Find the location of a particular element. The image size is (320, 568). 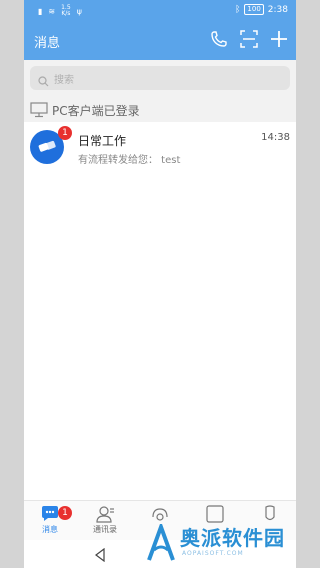

search-input: 搜索 is located at coordinates (160, 78).